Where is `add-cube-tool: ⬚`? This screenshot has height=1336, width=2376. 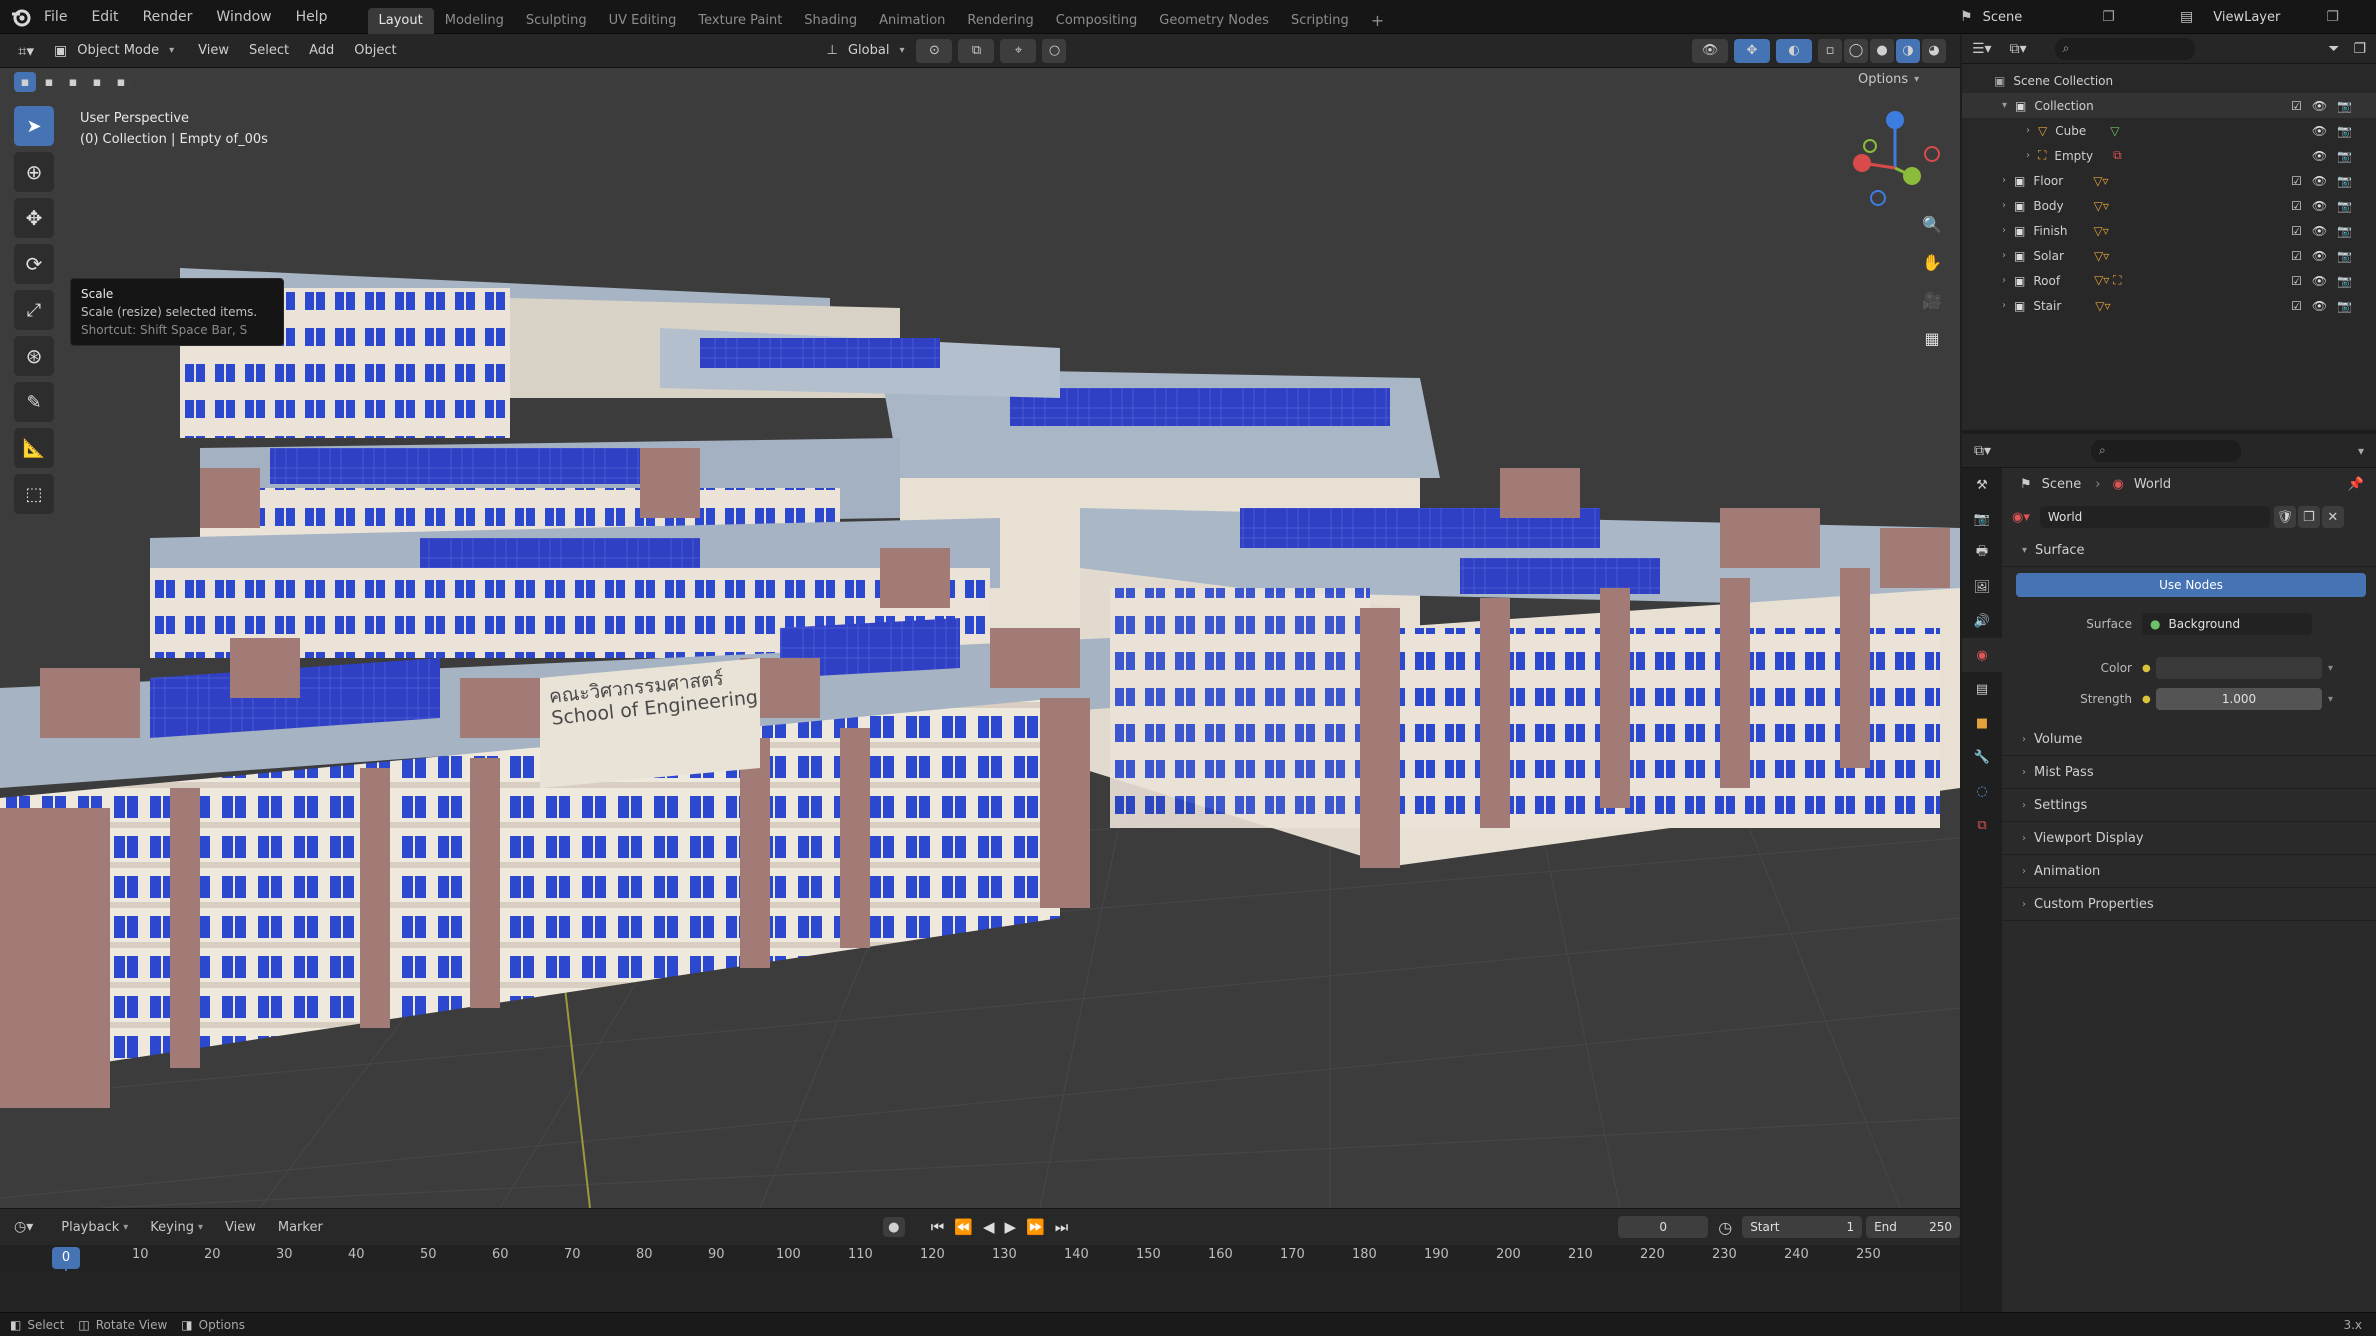
add-cube-tool: ⬚ is located at coordinates (34, 494).